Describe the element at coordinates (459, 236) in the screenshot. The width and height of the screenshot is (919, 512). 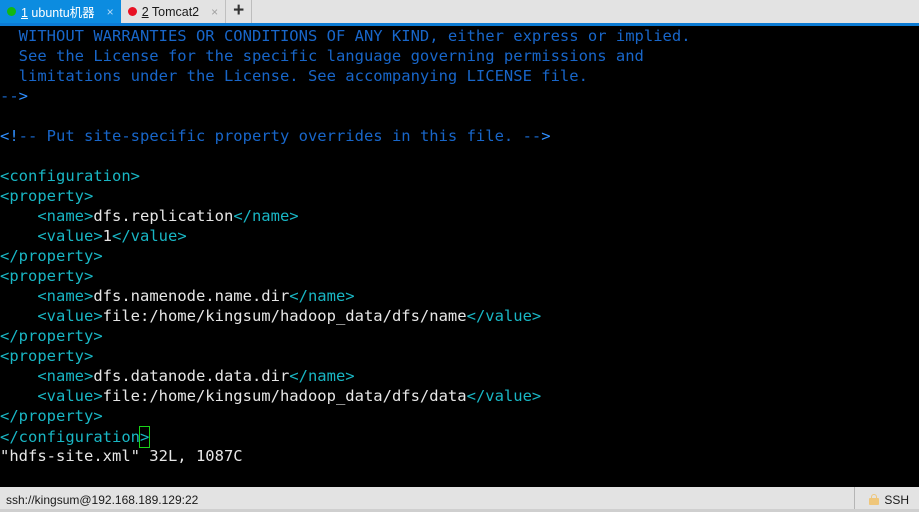
I see `terminal-line: <value>1</value>` at that location.